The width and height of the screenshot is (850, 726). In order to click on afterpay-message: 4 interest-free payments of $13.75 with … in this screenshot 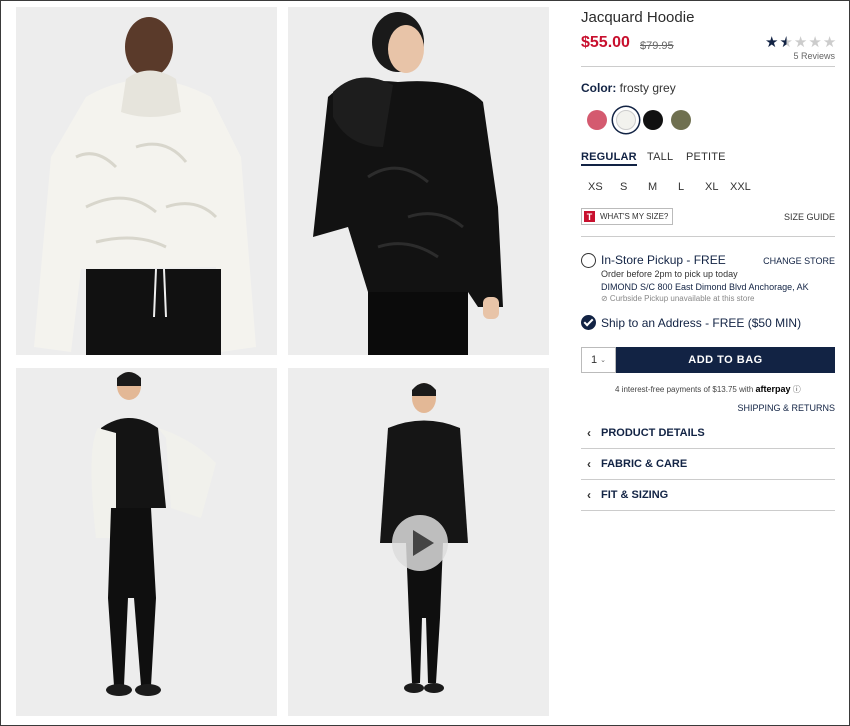, I will do `click(708, 389)`.